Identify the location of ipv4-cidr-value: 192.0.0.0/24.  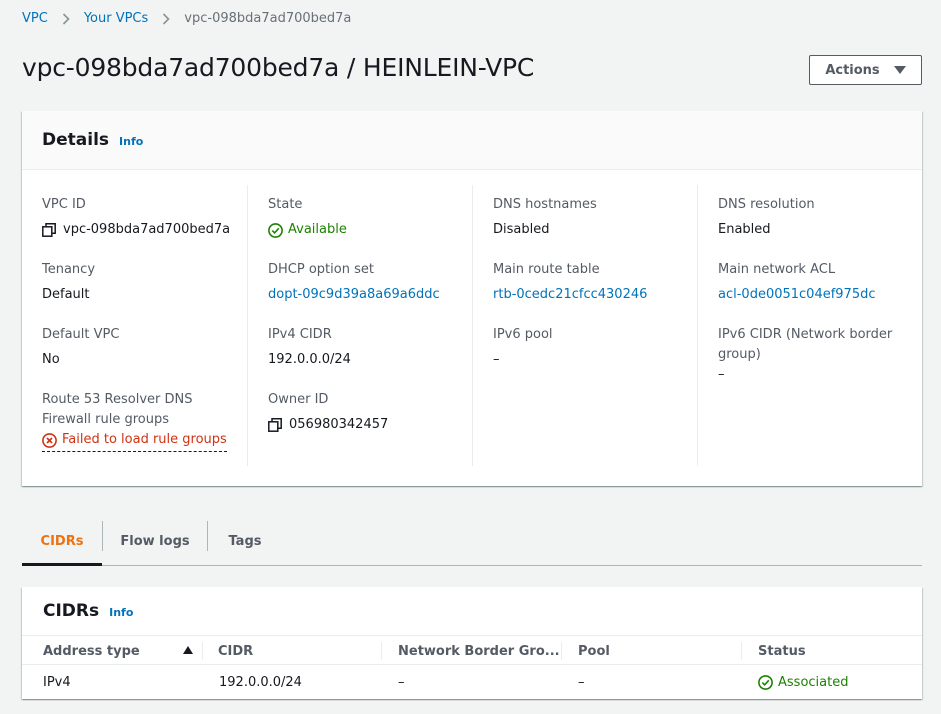
(309, 359).